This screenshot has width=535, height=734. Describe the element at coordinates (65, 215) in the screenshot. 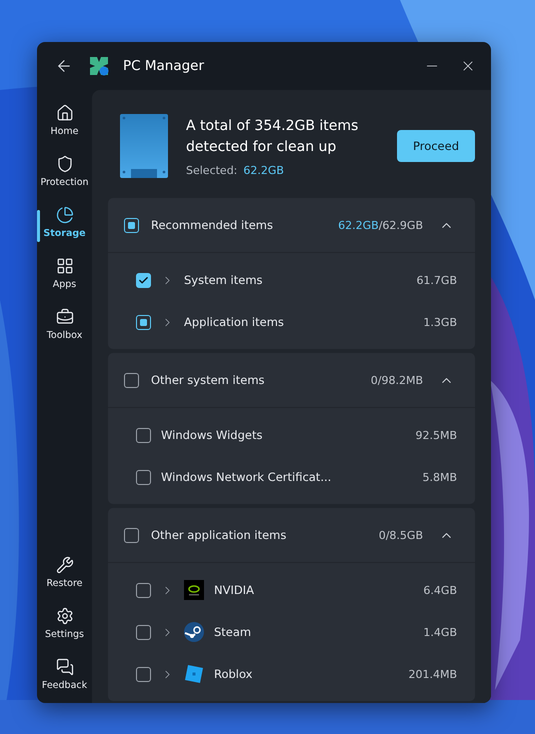

I see `pie-chart-icon` at that location.